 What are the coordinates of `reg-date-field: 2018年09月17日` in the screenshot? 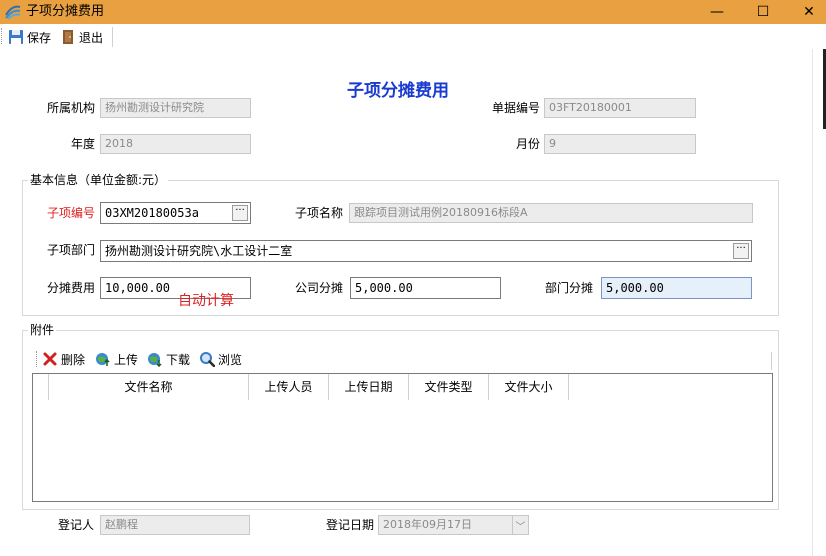 It's located at (453, 525).